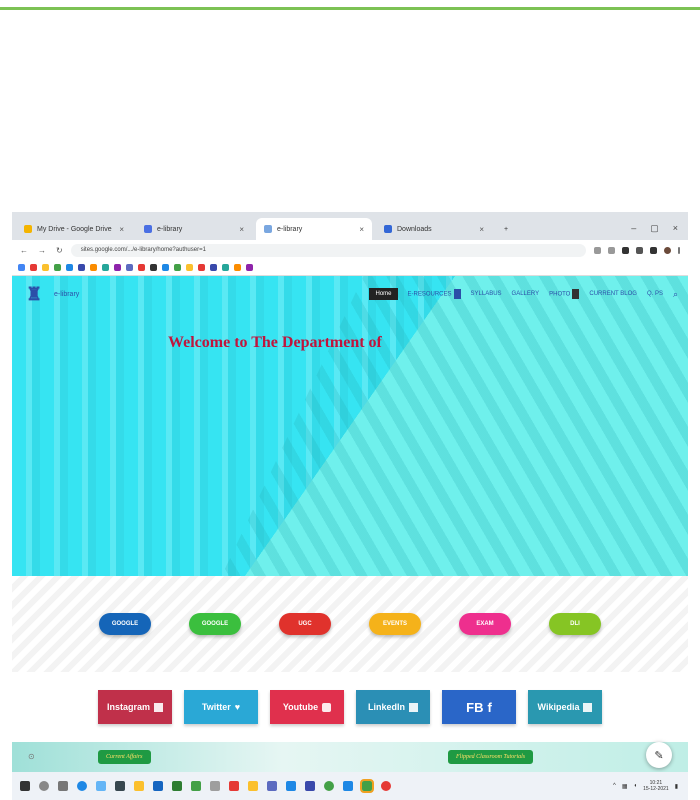 The height and width of the screenshot is (800, 700). What do you see at coordinates (506, 229) in the screenshot?
I see `new-tab-button: +` at bounding box center [506, 229].